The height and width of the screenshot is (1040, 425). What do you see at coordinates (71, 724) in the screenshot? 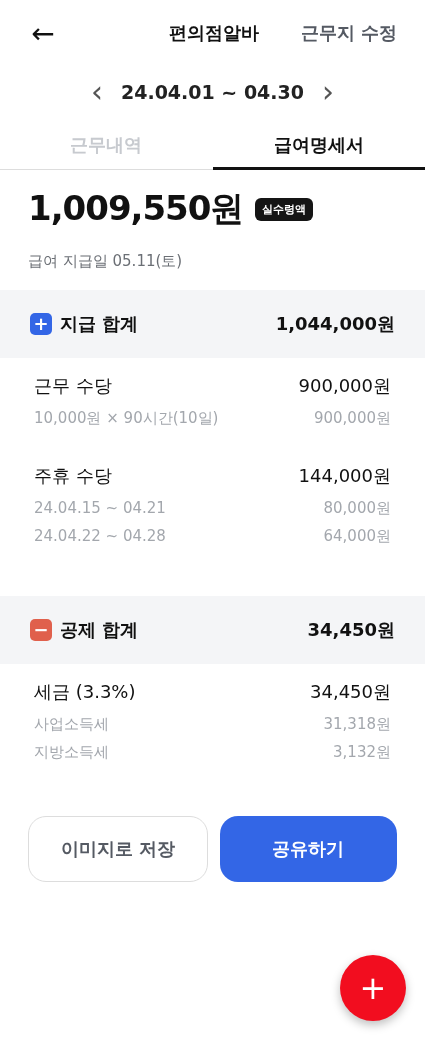
I see `detail-label: 사업소득세` at bounding box center [71, 724].